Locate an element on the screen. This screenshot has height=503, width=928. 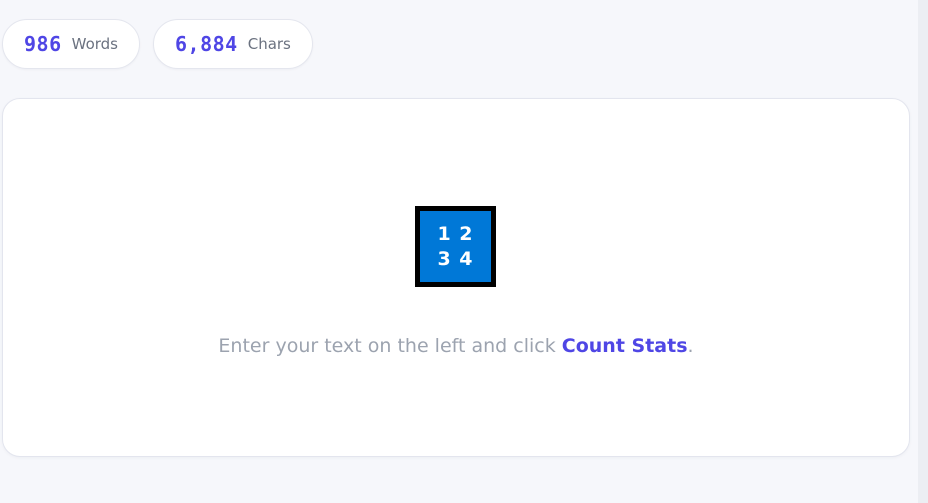
word-count-pill: 986 Words is located at coordinates (71, 44).